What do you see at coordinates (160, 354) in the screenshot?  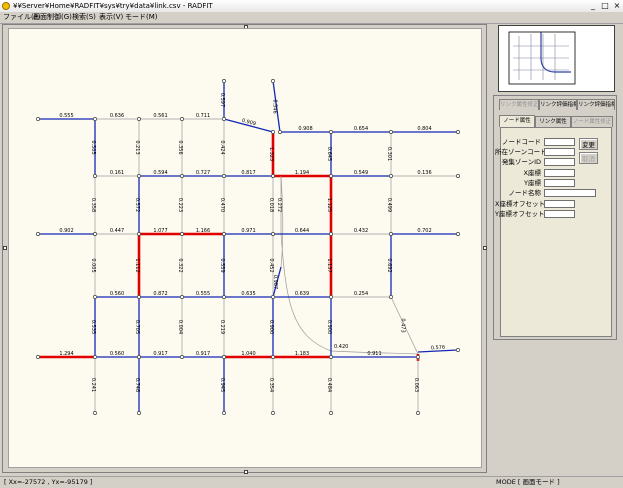 I see `link-label: 0.917` at bounding box center [160, 354].